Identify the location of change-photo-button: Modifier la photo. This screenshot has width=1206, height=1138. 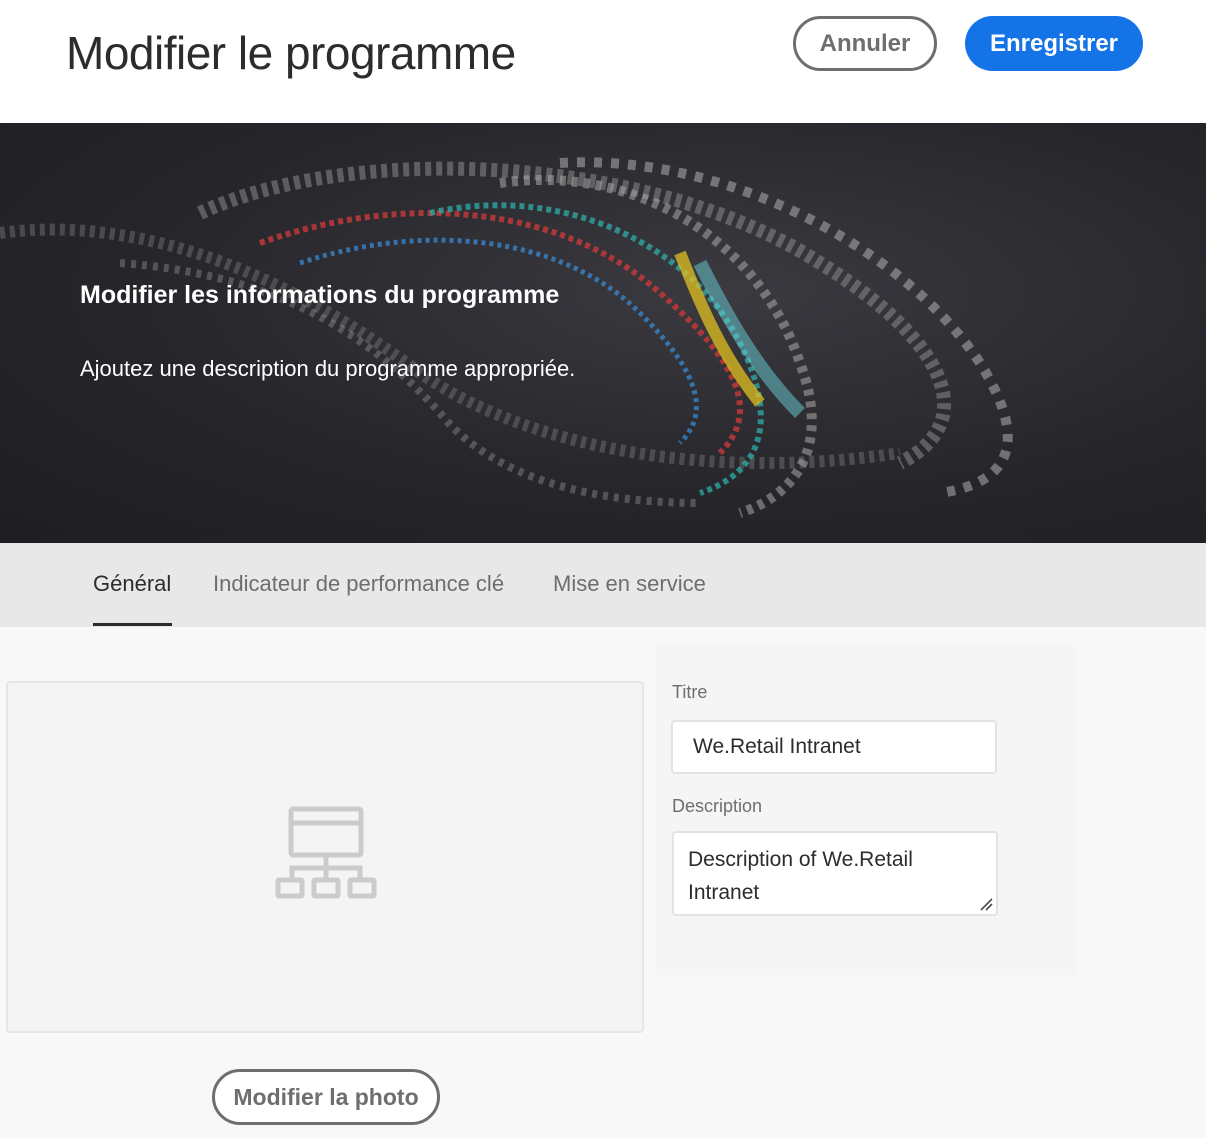
(326, 1097).